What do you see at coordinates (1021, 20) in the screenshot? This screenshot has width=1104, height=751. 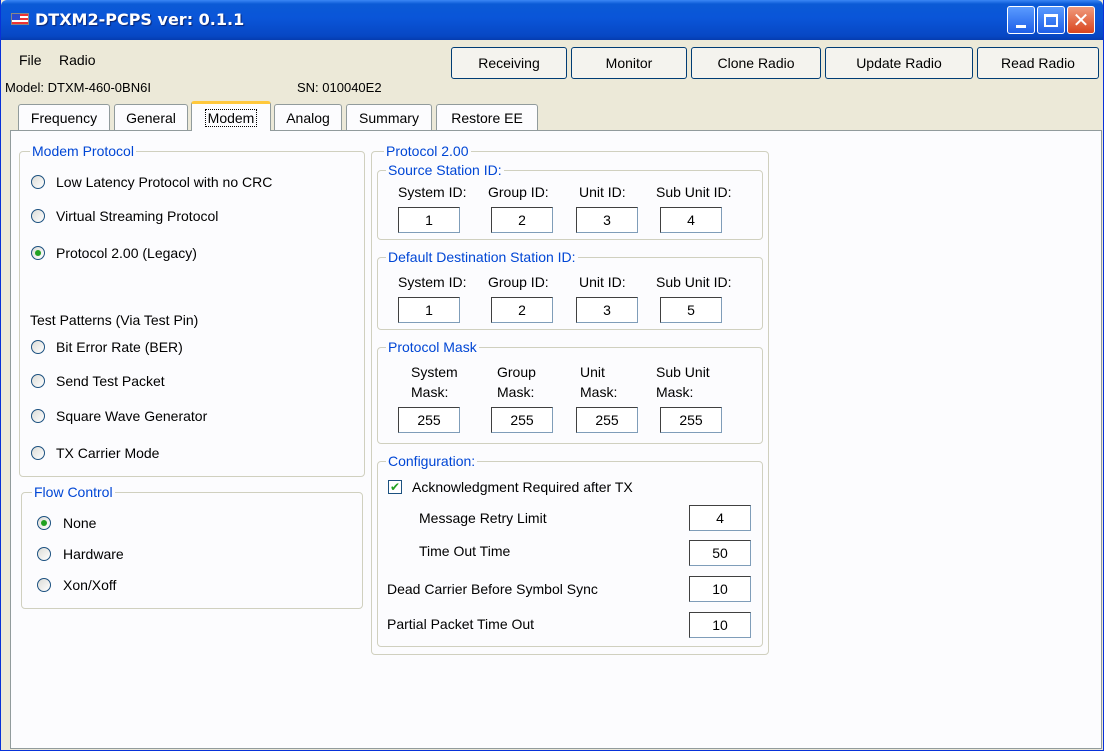 I see `minimize-button` at bounding box center [1021, 20].